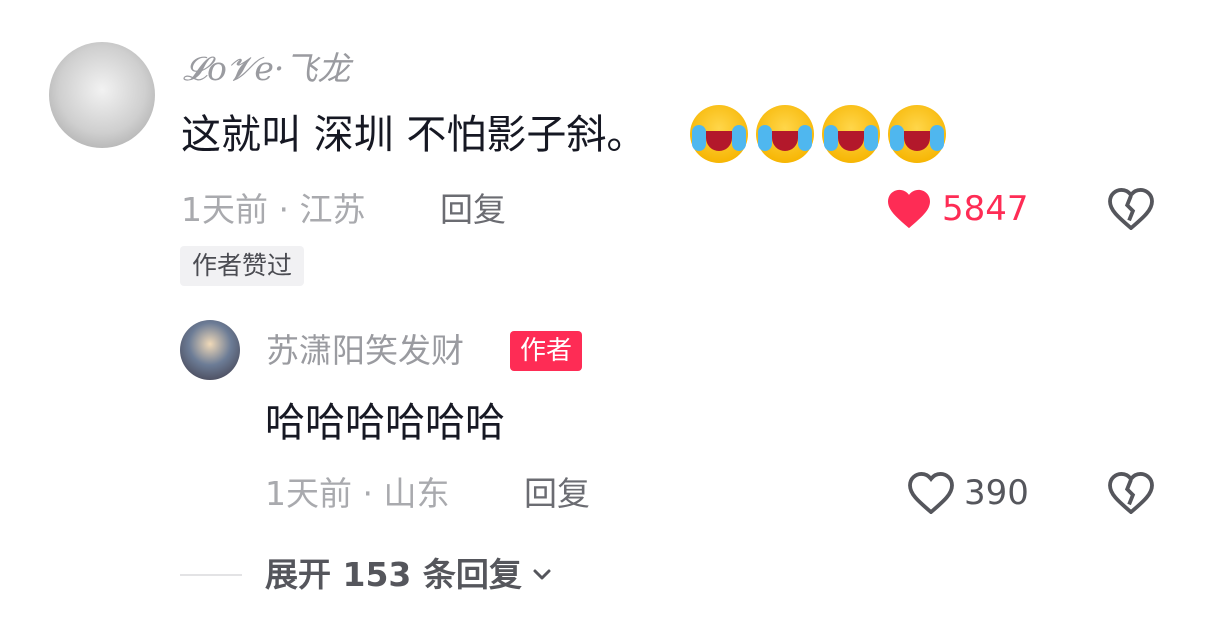 The width and height of the screenshot is (1206, 640). Describe the element at coordinates (273, 209) in the screenshot. I see `comment-meta: 1天前 · 江苏` at that location.